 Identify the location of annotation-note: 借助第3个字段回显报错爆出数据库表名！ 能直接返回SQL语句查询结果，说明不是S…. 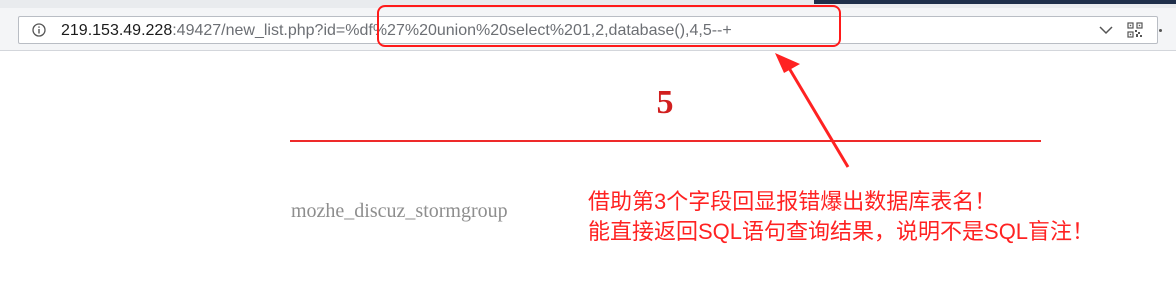
(880, 217).